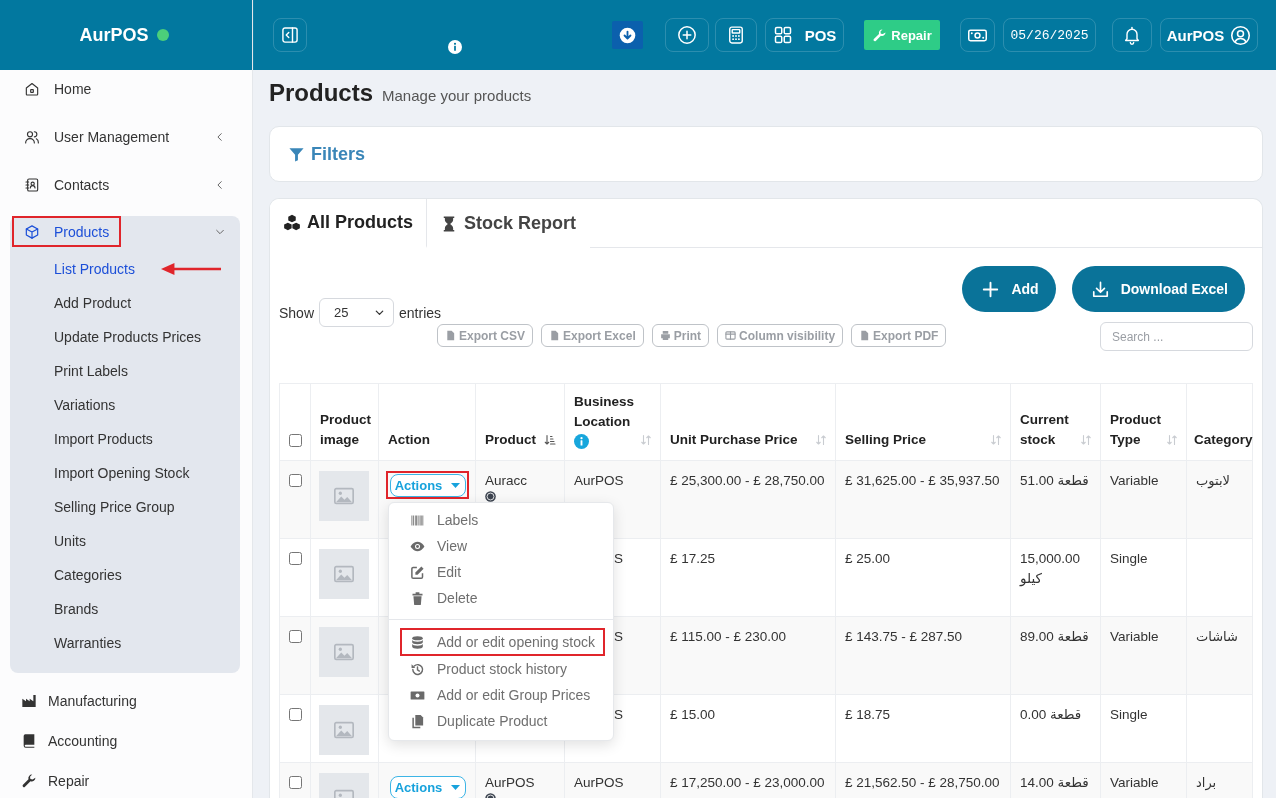 The image size is (1276, 798). I want to click on wrench-icon, so click(29, 781).